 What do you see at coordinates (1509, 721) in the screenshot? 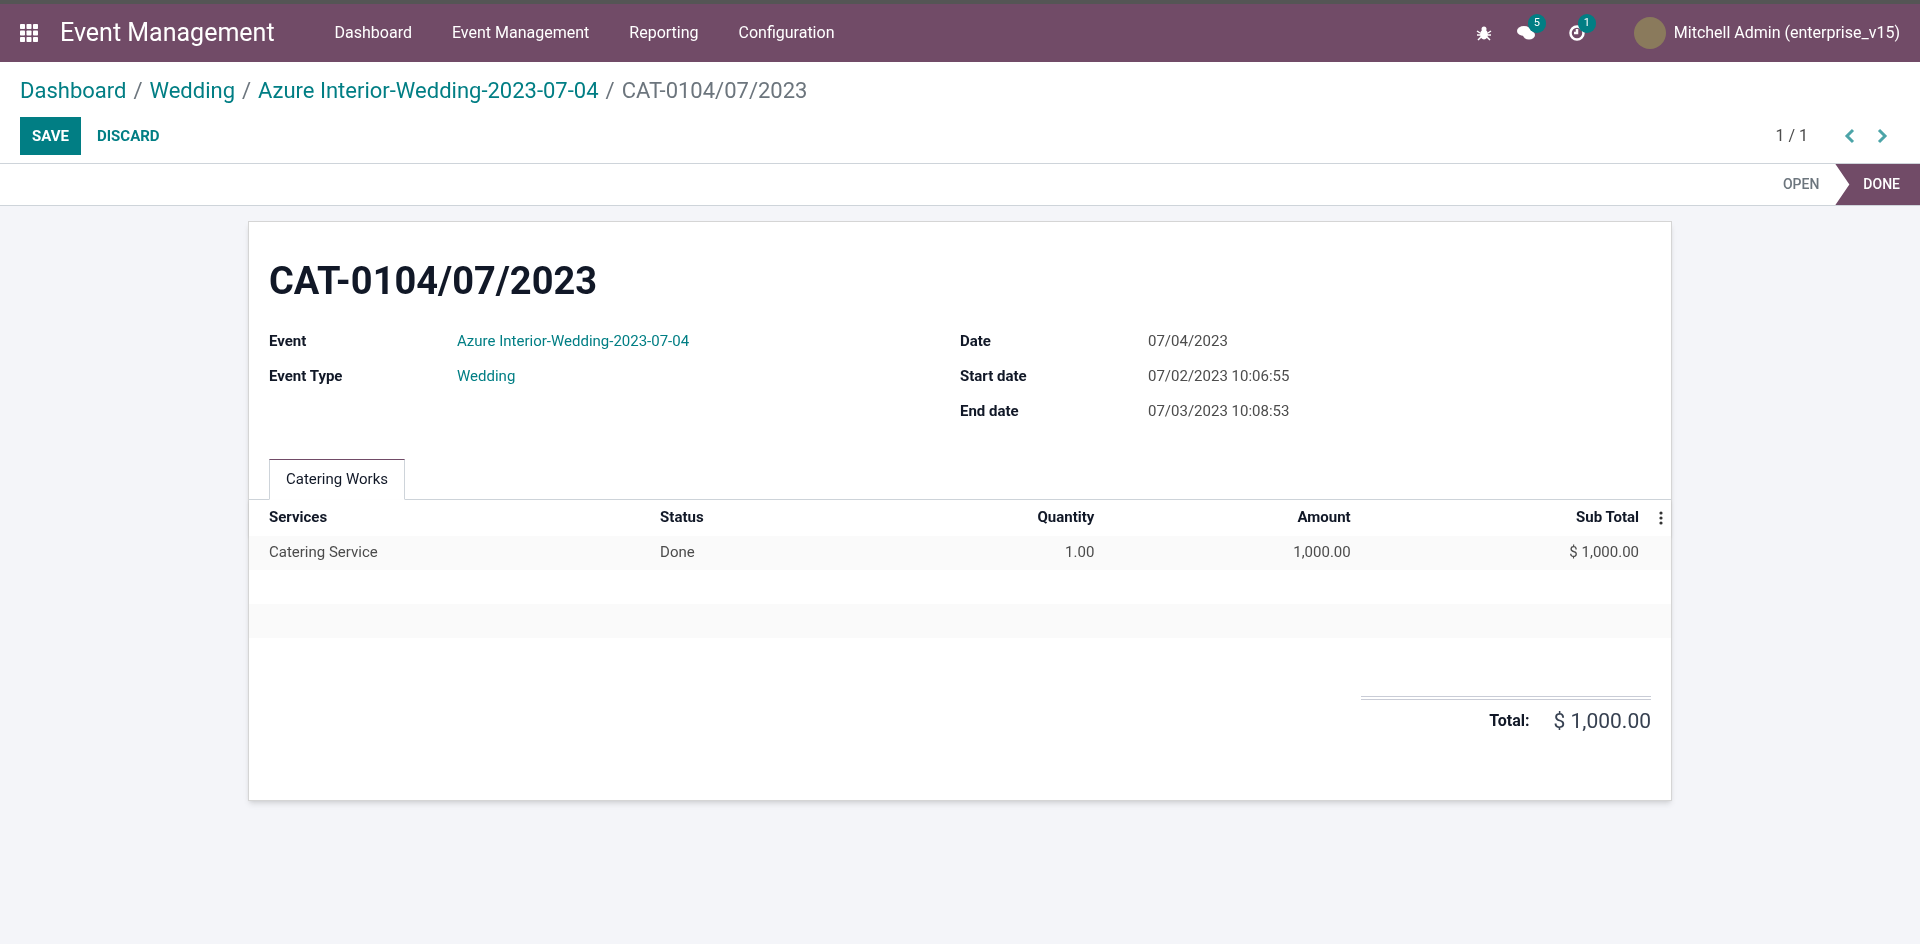
I see `total-label: Total:` at bounding box center [1509, 721].